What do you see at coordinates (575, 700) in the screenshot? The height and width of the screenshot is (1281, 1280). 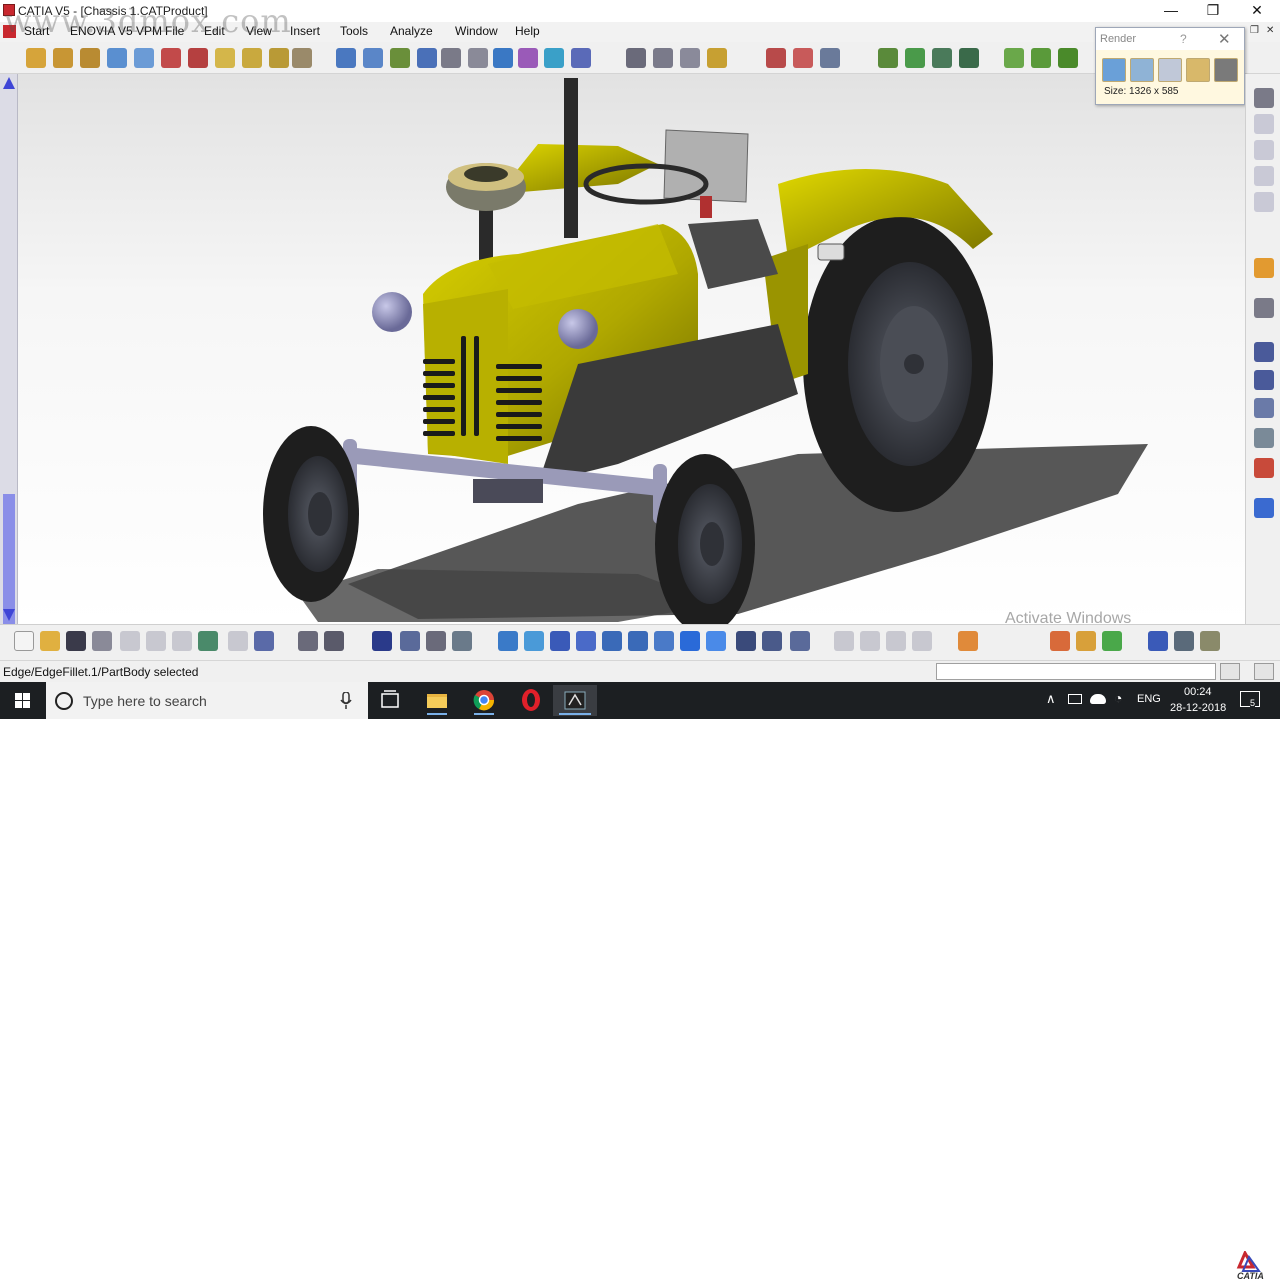 I see `catia-task-icon` at bounding box center [575, 700].